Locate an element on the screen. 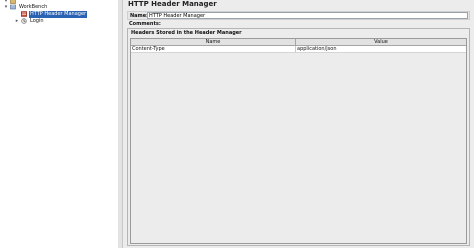 This screenshot has width=474, height=248. comments-row: Comments: is located at coordinates (298, 24).